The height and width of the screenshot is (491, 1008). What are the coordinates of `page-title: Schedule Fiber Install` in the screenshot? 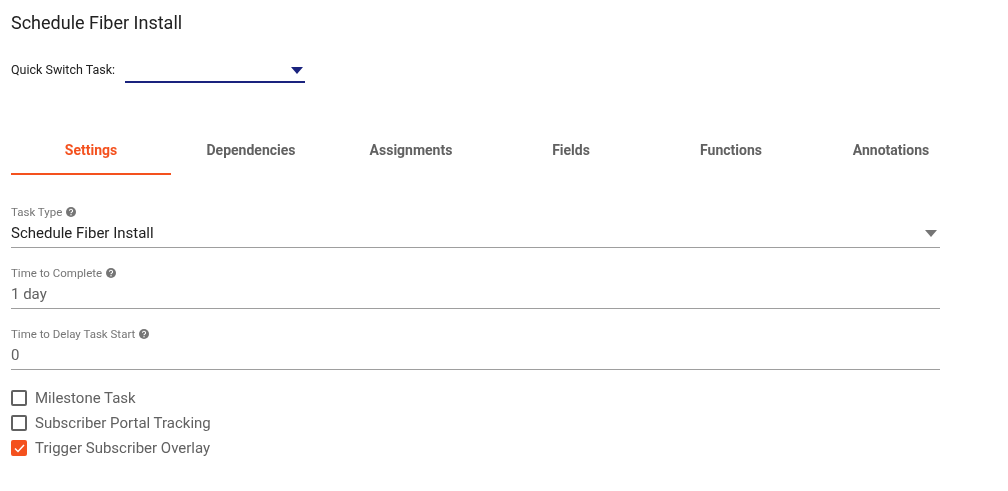 It's located at (97, 23).